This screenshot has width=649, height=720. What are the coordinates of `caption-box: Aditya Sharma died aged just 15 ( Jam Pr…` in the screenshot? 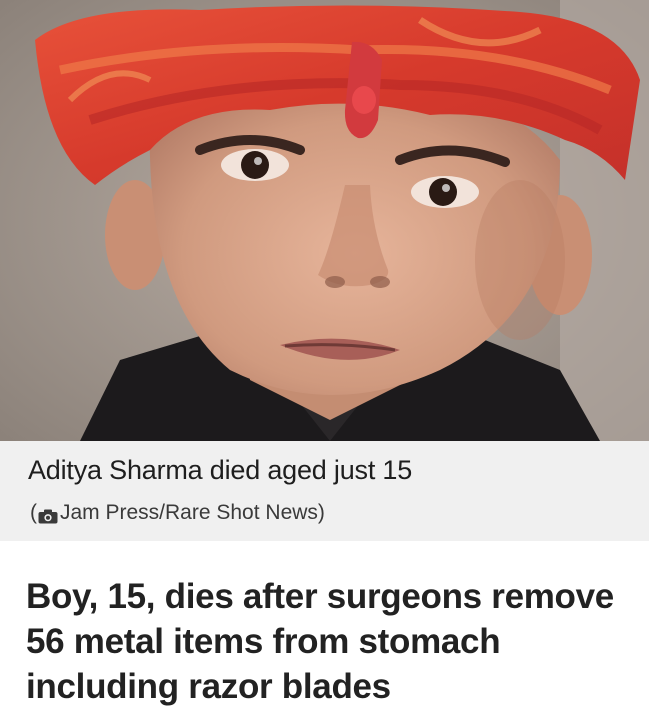 It's located at (324, 491).